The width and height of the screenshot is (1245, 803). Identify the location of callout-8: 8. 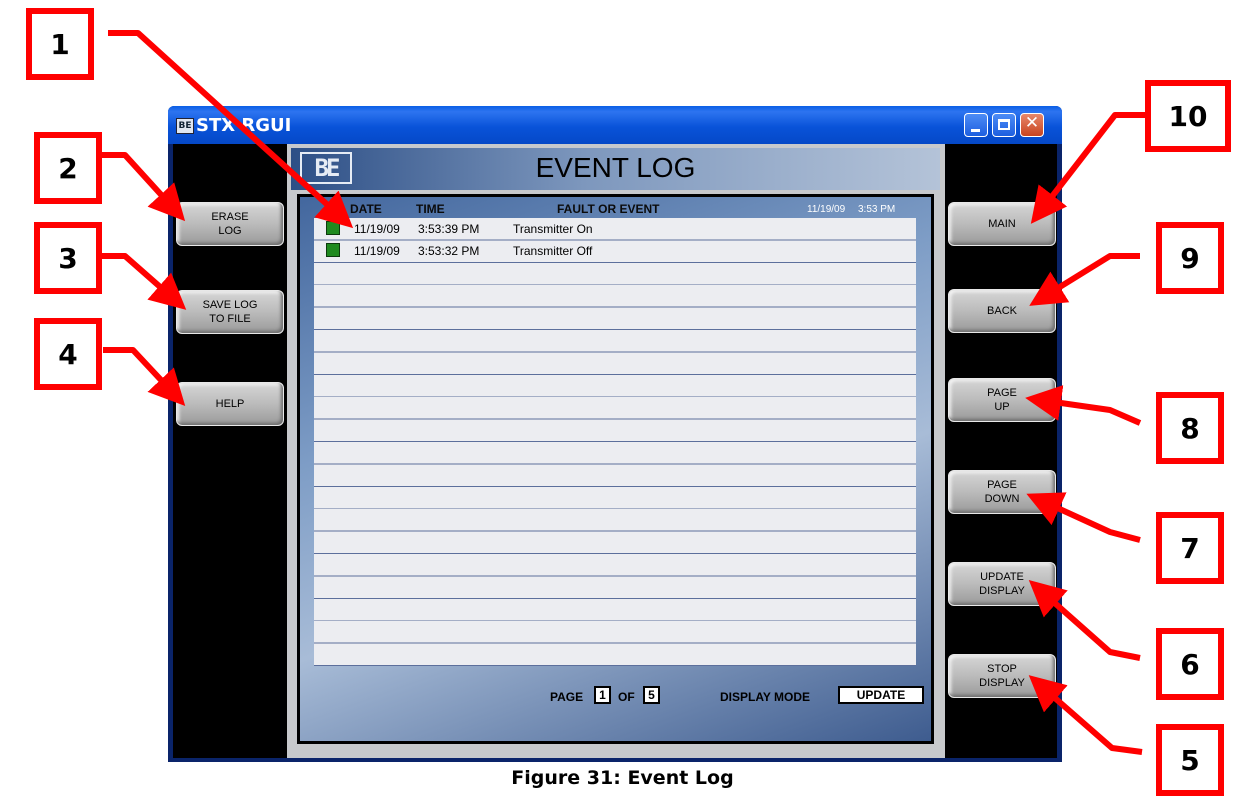
(1190, 428).